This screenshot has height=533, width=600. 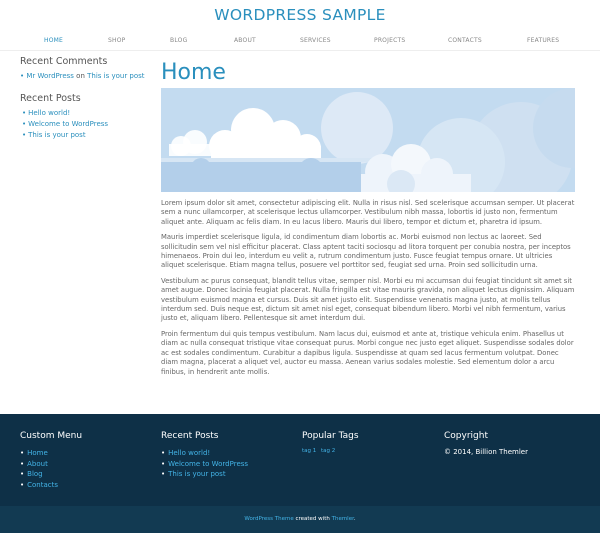 I want to click on recent-post-link: Hello world!, so click(x=49, y=113).